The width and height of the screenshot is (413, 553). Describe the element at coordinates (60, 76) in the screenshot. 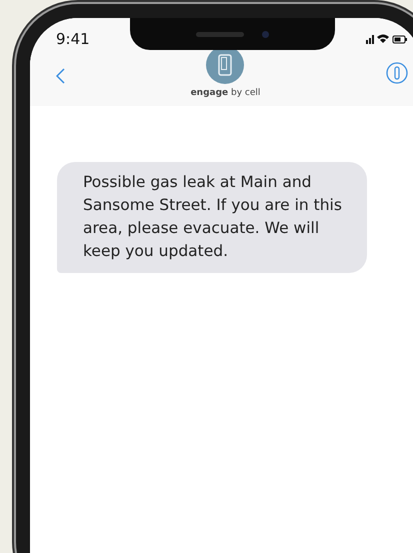

I see `back-icon` at that location.